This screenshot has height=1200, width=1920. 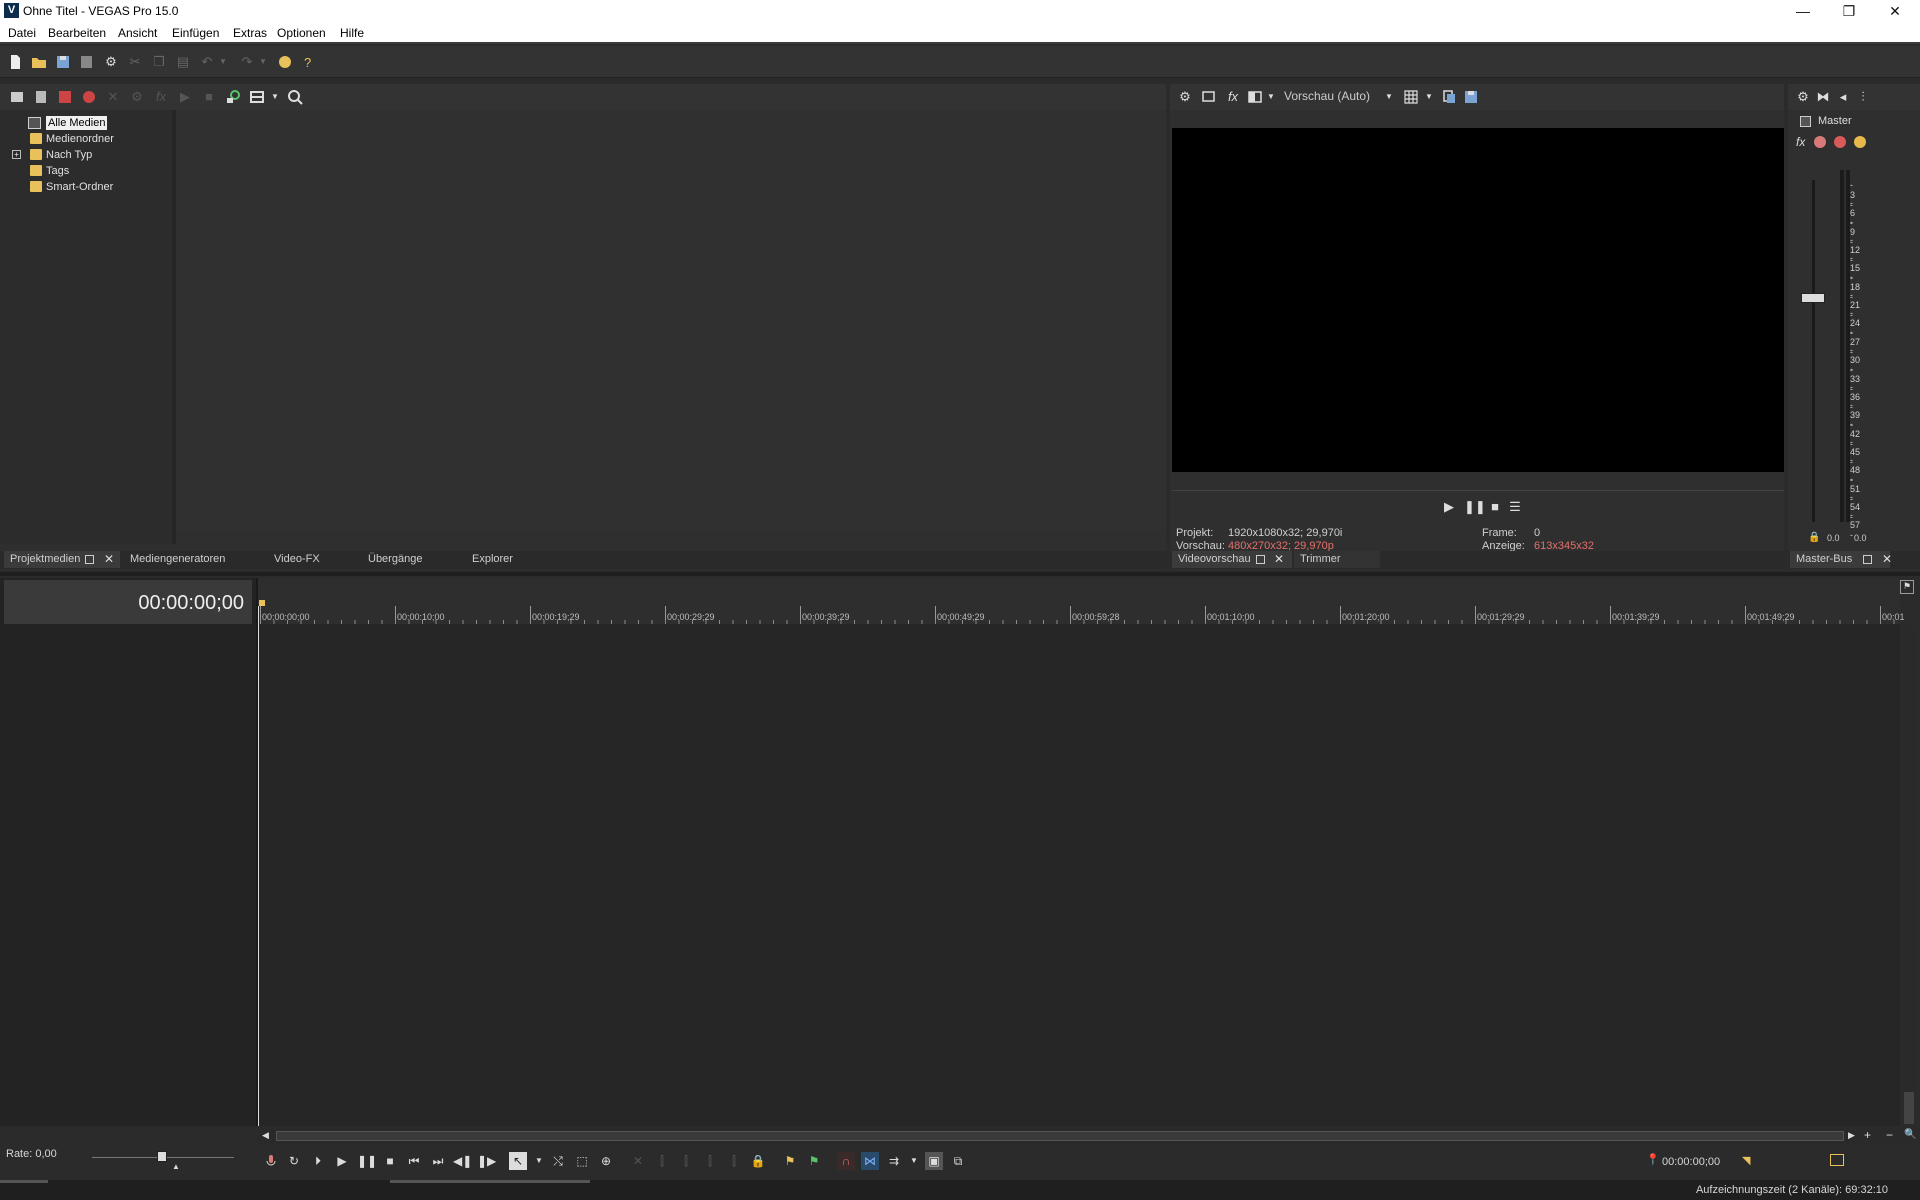 What do you see at coordinates (342, 1161) in the screenshot?
I see `play-icon: ▶` at bounding box center [342, 1161].